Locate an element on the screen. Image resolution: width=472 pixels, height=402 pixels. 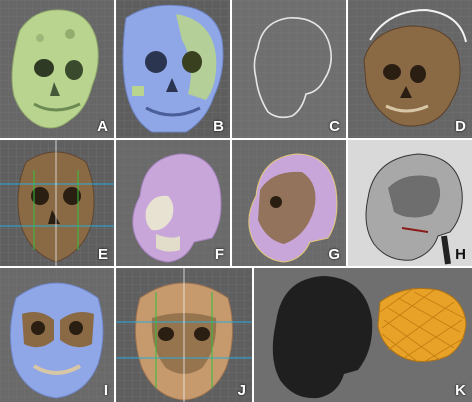
panel-c: C is located at coordinates (289, 69).